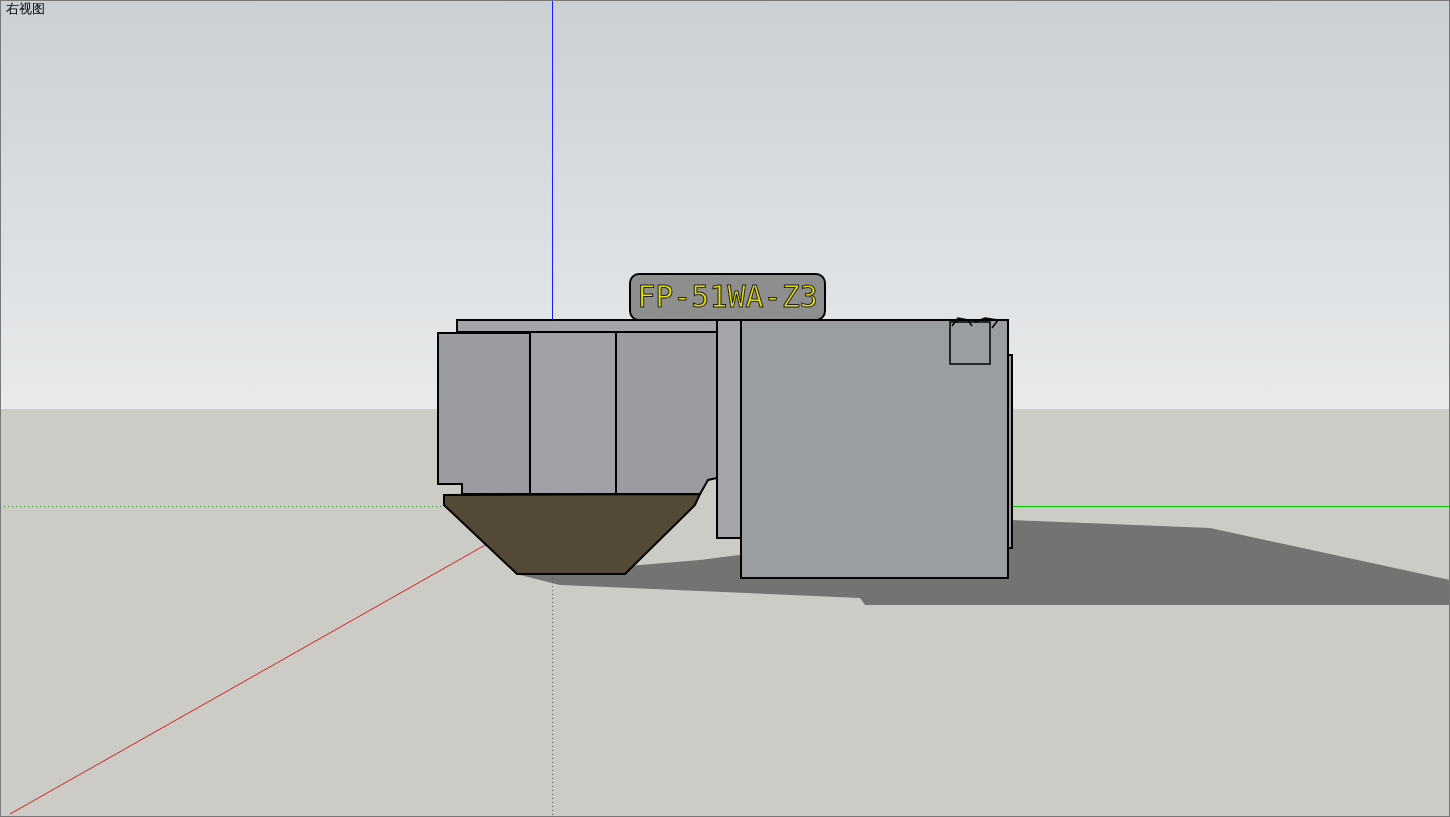 This screenshot has height=817, width=1450. What do you see at coordinates (25, 9) in the screenshot?
I see `view-name: 右视图` at bounding box center [25, 9].